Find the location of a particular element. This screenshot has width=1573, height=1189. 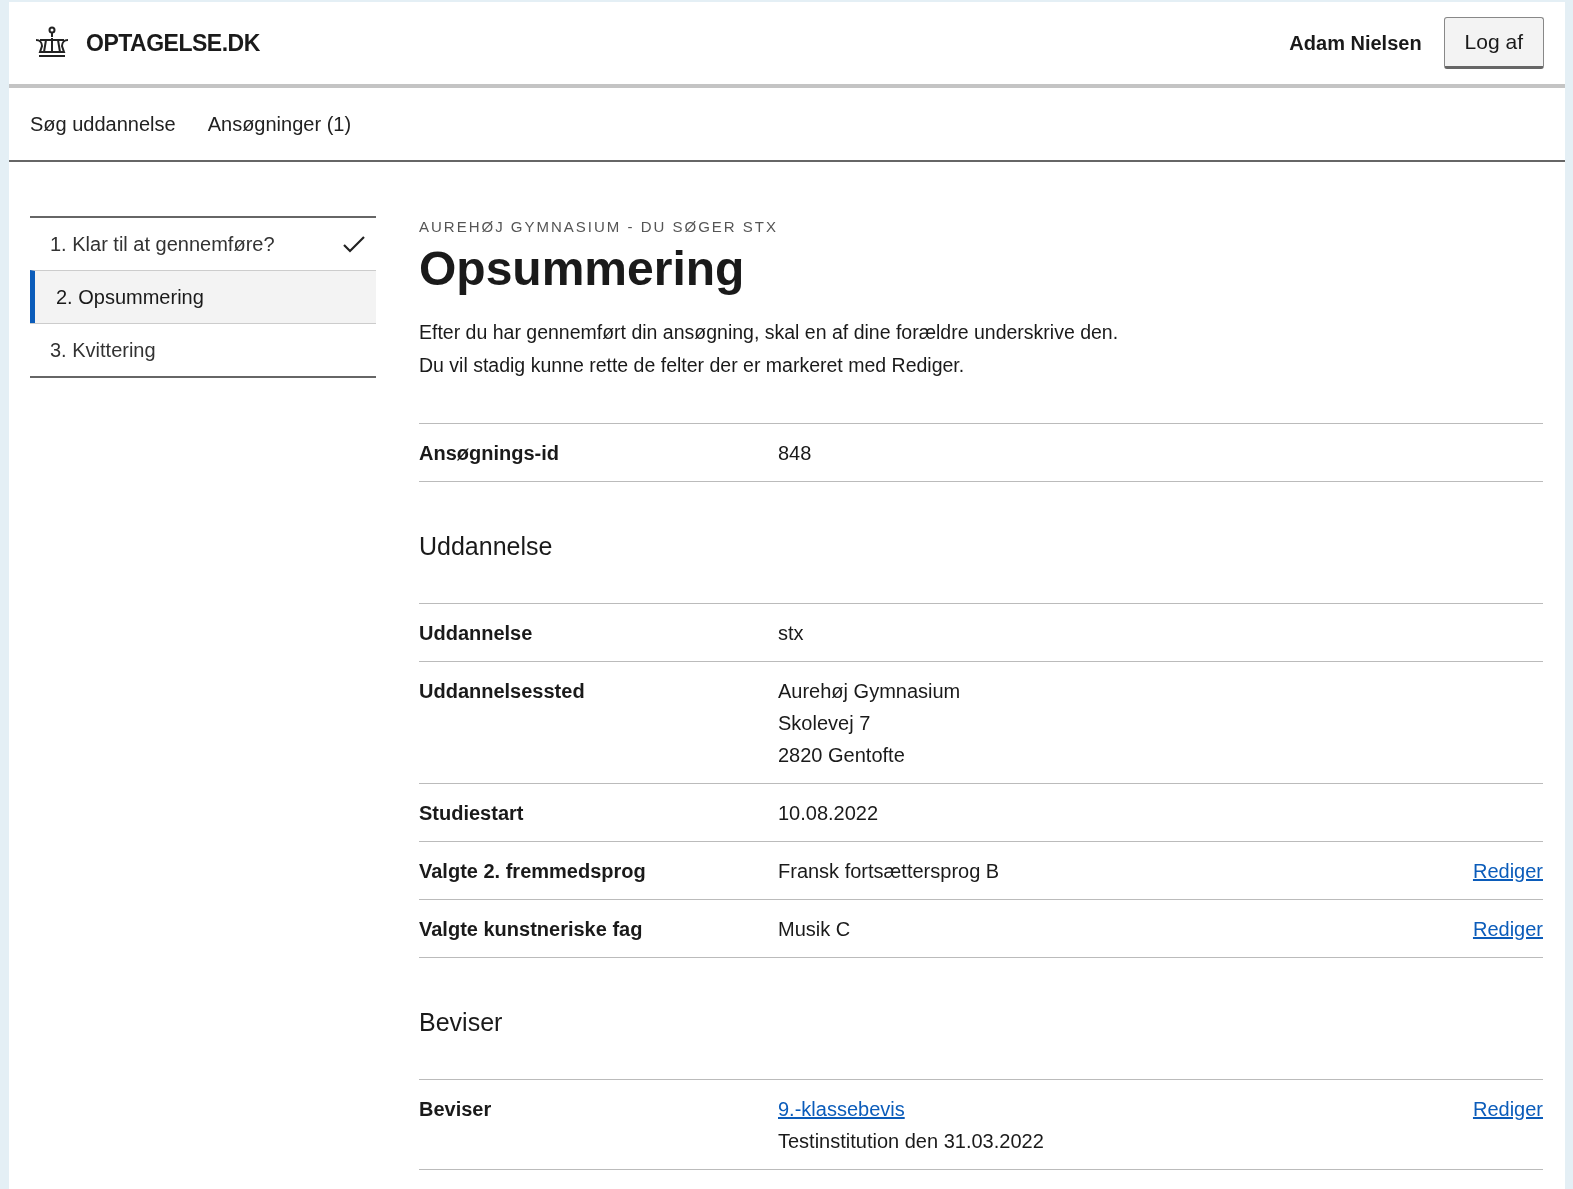

field-value: Skolevej 7 is located at coordinates (824, 723).